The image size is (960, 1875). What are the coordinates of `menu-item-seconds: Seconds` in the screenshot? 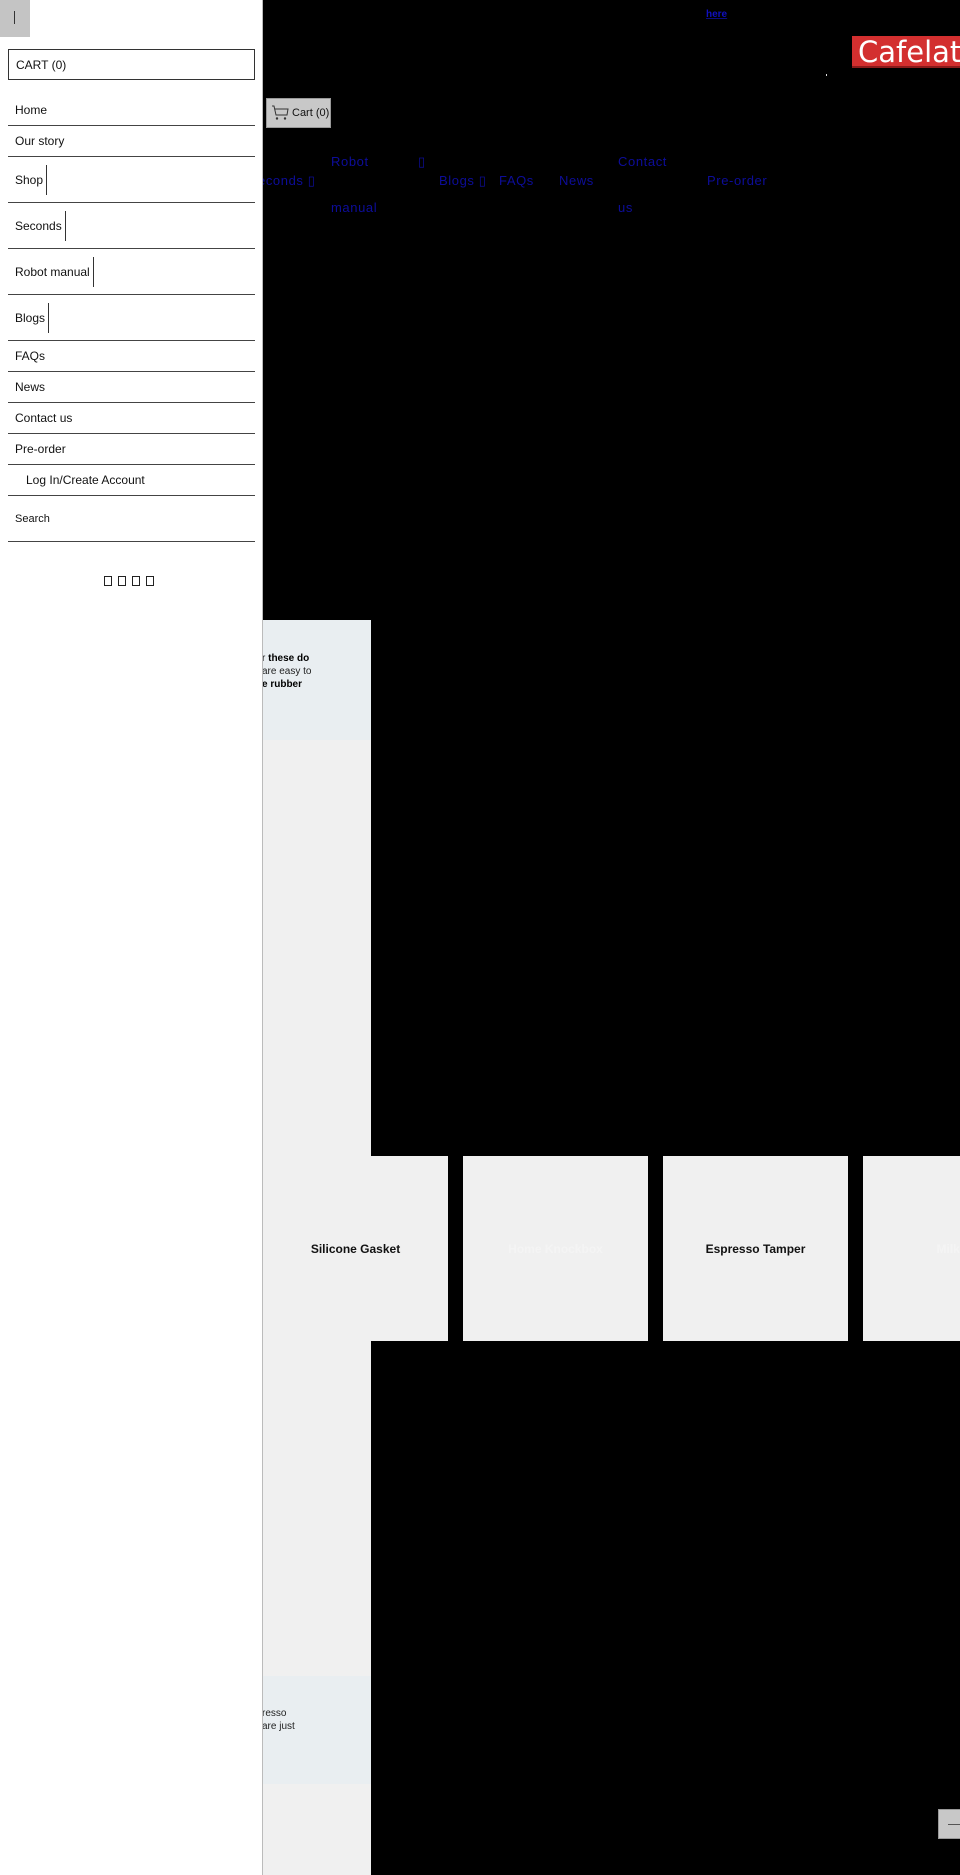 It's located at (131, 226).